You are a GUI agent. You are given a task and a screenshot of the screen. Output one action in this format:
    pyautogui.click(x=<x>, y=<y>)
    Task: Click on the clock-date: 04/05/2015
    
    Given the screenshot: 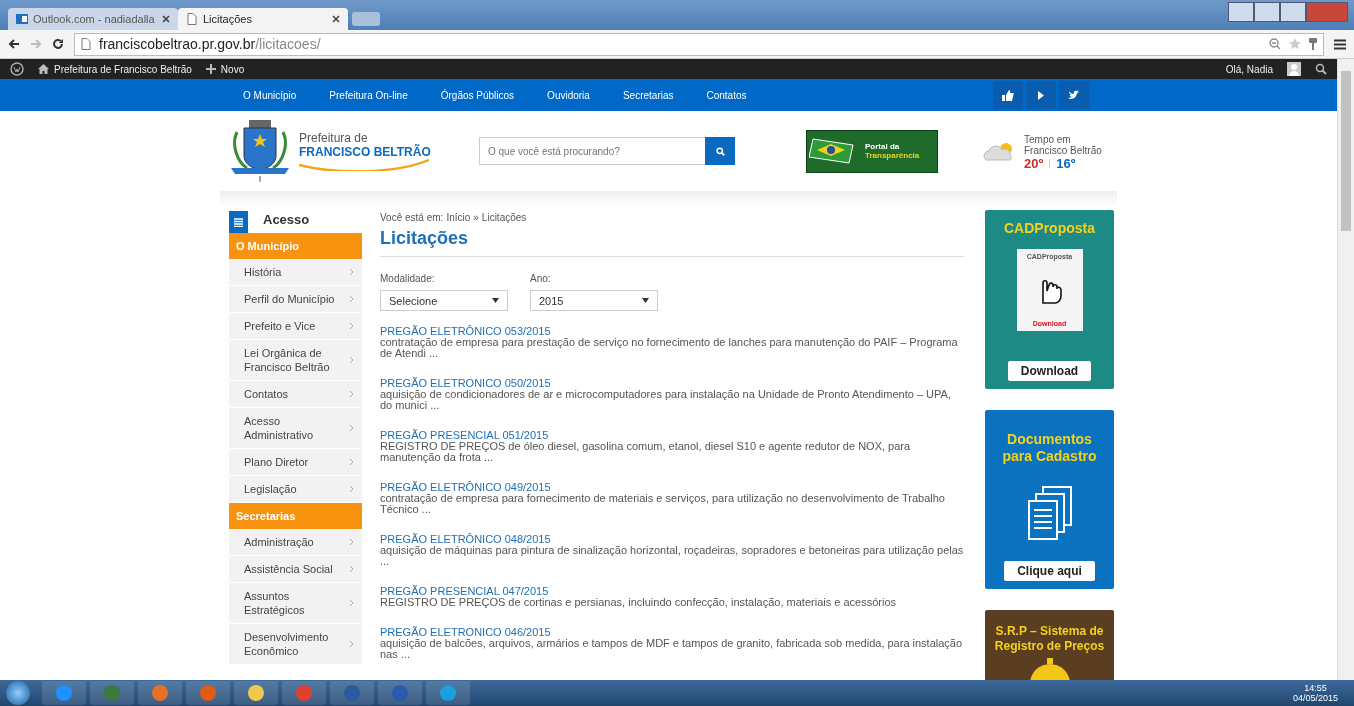 What is the action you would take?
    pyautogui.click(x=1315, y=698)
    